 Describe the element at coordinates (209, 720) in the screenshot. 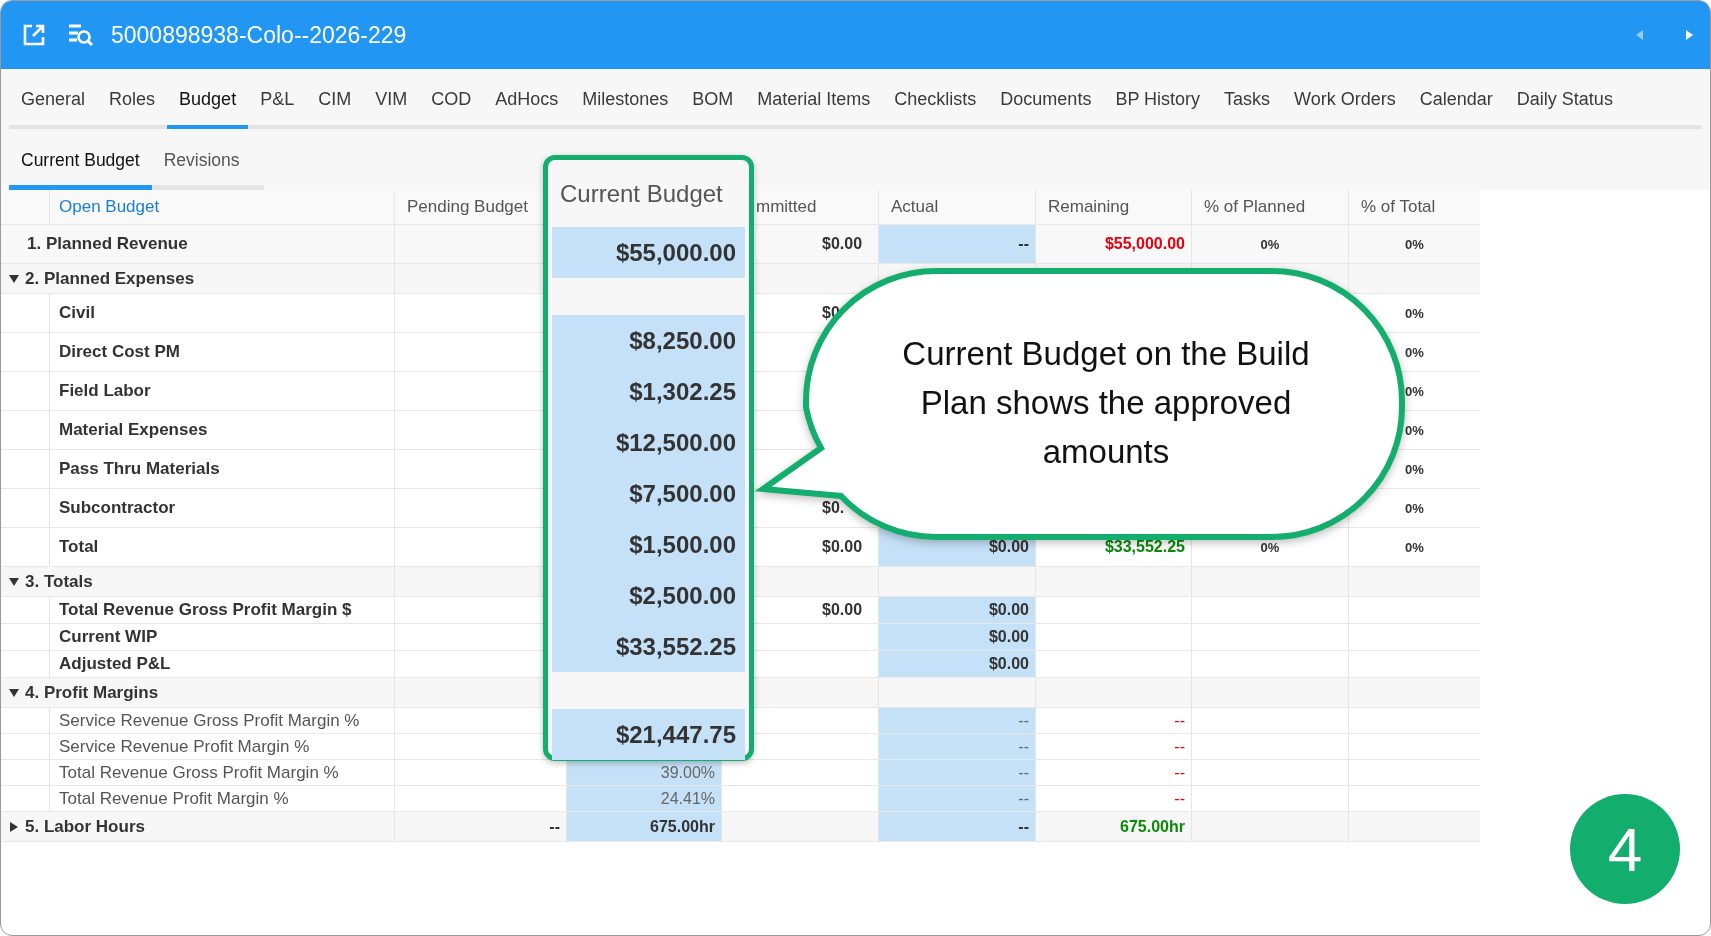

I see `row-label: Service Revenue Gross Profit Margin %` at that location.